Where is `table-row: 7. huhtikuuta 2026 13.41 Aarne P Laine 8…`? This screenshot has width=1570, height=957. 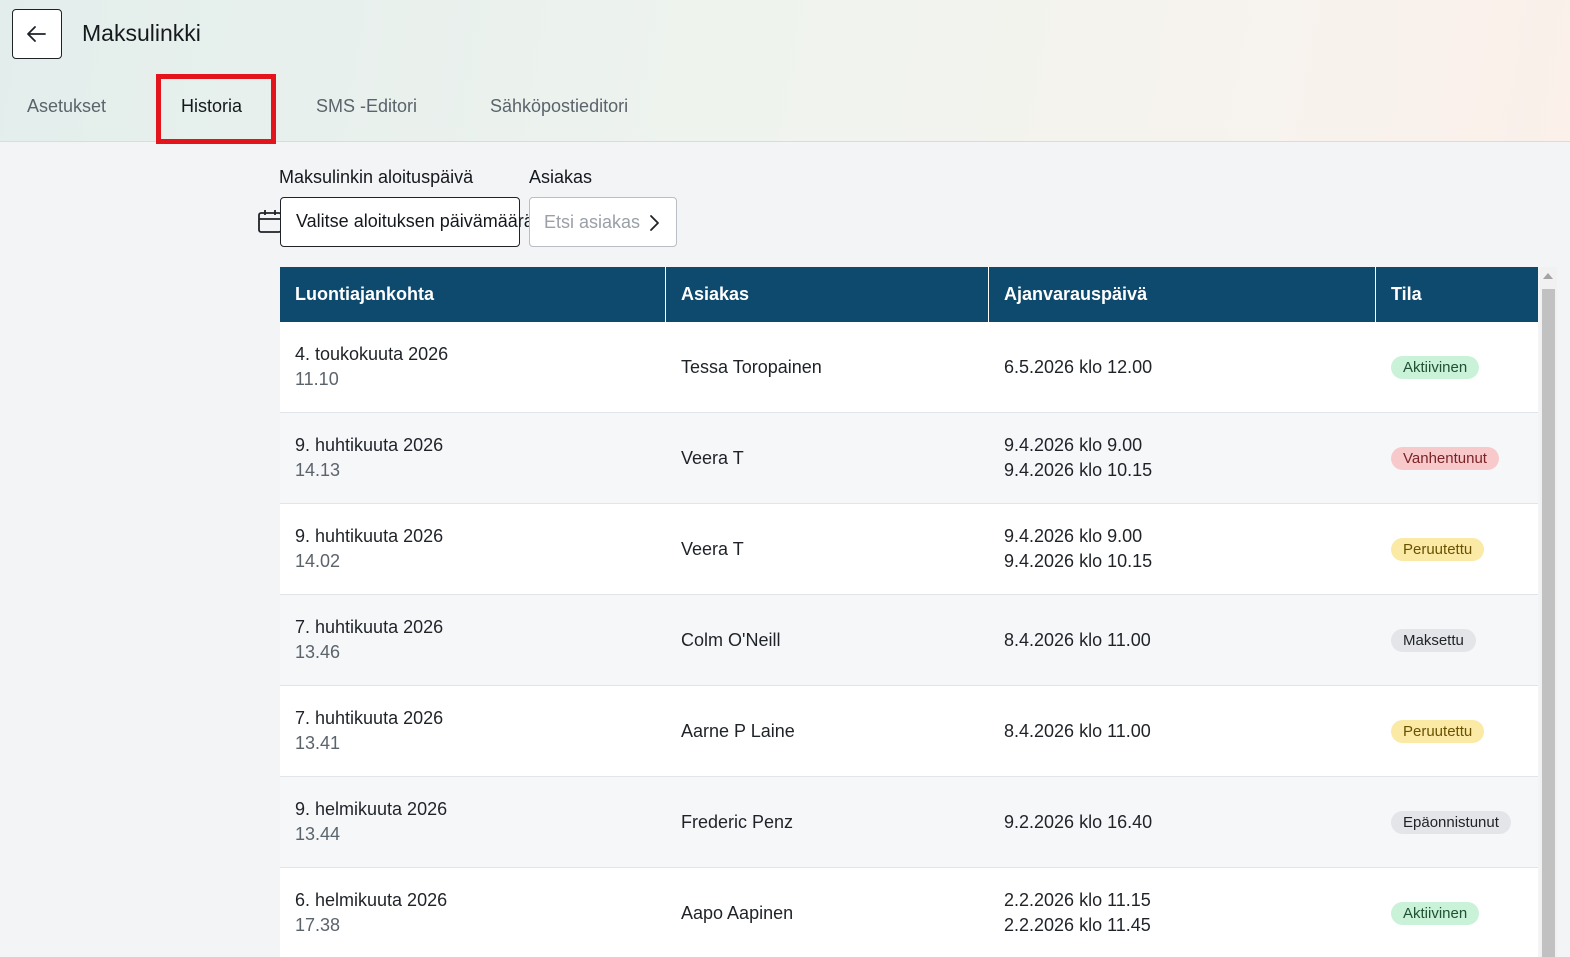 table-row: 7. huhtikuuta 2026 13.41 Aarne P Laine 8… is located at coordinates (909, 731).